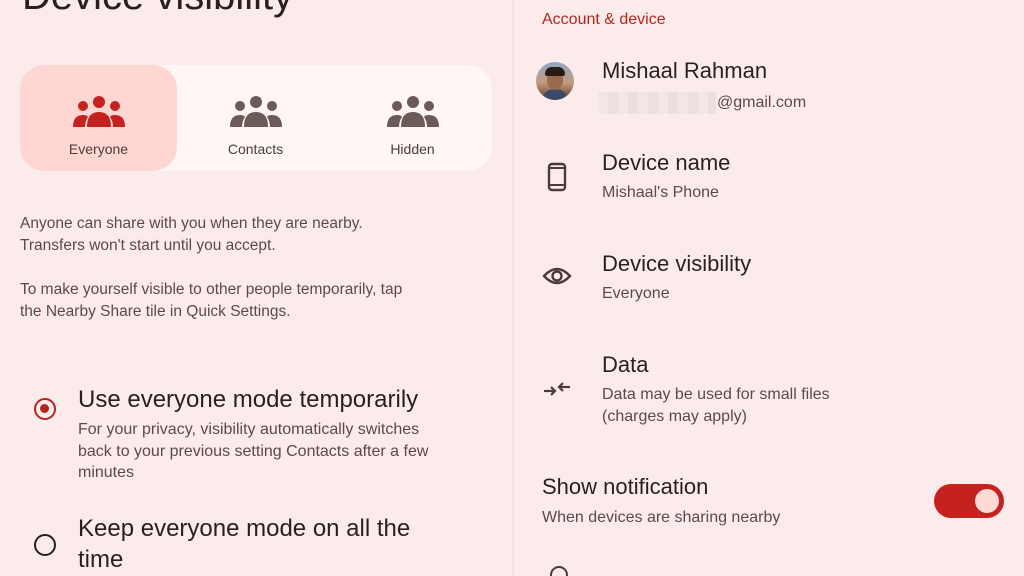  I want to click on segment-everyone: Everyone, so click(98, 118).